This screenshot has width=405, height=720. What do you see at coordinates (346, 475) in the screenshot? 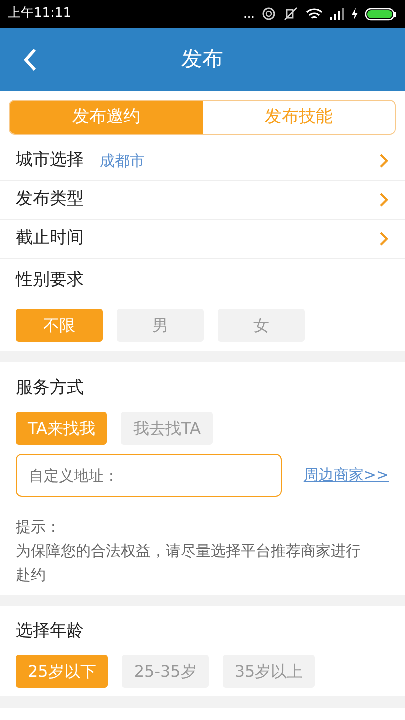
I see `nearby-shops-link: 周边商家>>` at bounding box center [346, 475].